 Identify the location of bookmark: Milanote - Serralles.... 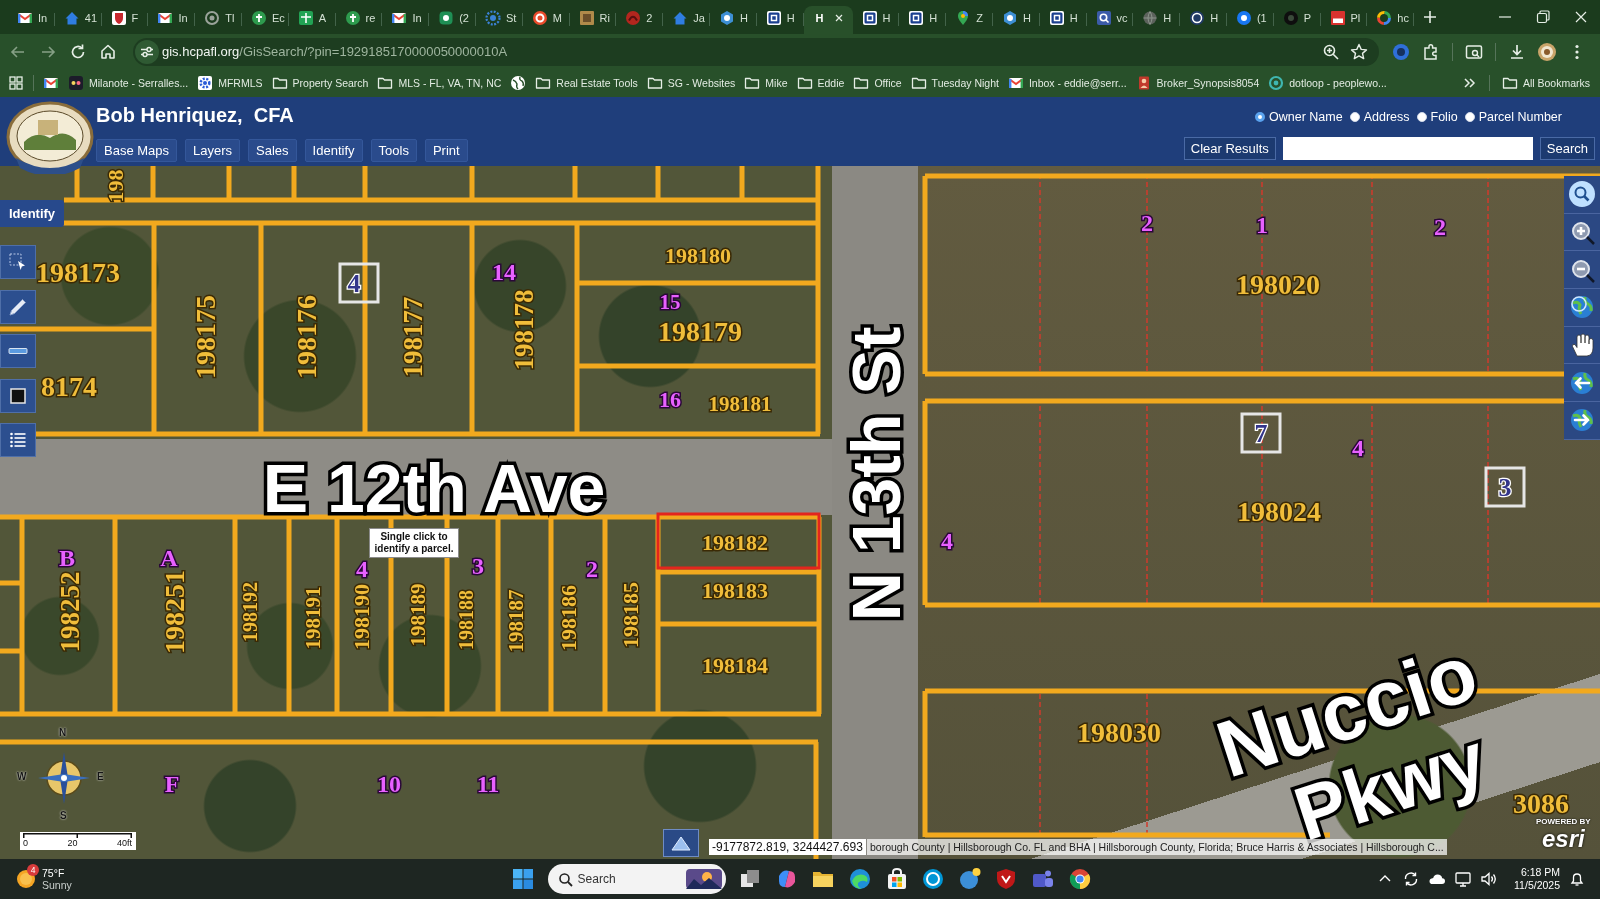
(128, 83).